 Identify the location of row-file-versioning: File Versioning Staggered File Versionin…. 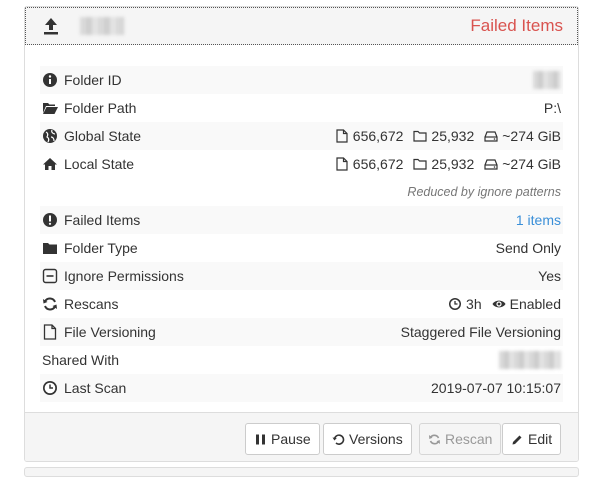
(301, 332).